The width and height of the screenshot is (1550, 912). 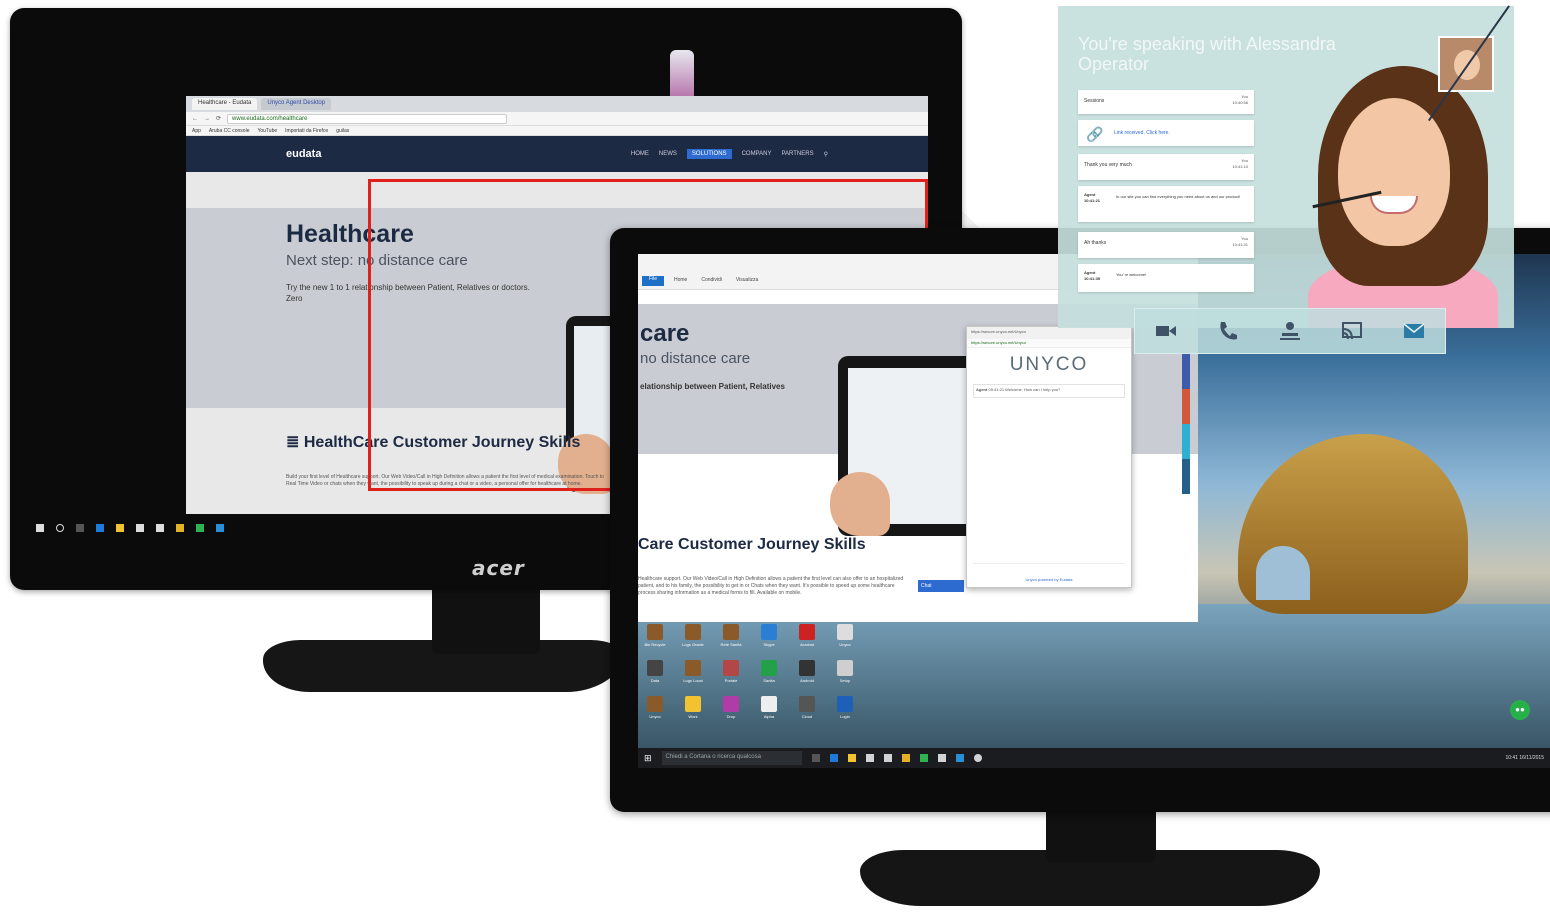 What do you see at coordinates (1049, 333) in the screenshot?
I see `widget-titlebar: https://secure.unyco.net/Unyco` at bounding box center [1049, 333].